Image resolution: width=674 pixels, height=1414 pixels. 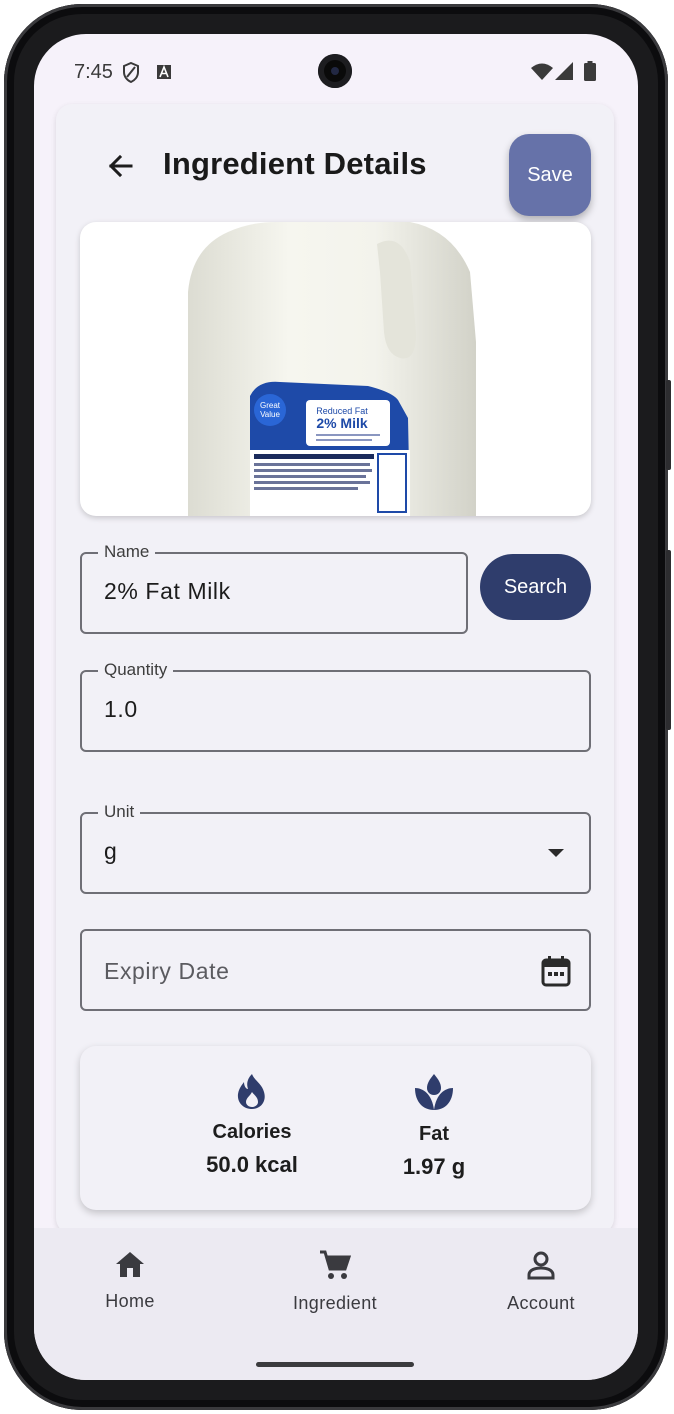 I want to click on nav-item-ingredient: Ingredient, so click(x=335, y=1282).